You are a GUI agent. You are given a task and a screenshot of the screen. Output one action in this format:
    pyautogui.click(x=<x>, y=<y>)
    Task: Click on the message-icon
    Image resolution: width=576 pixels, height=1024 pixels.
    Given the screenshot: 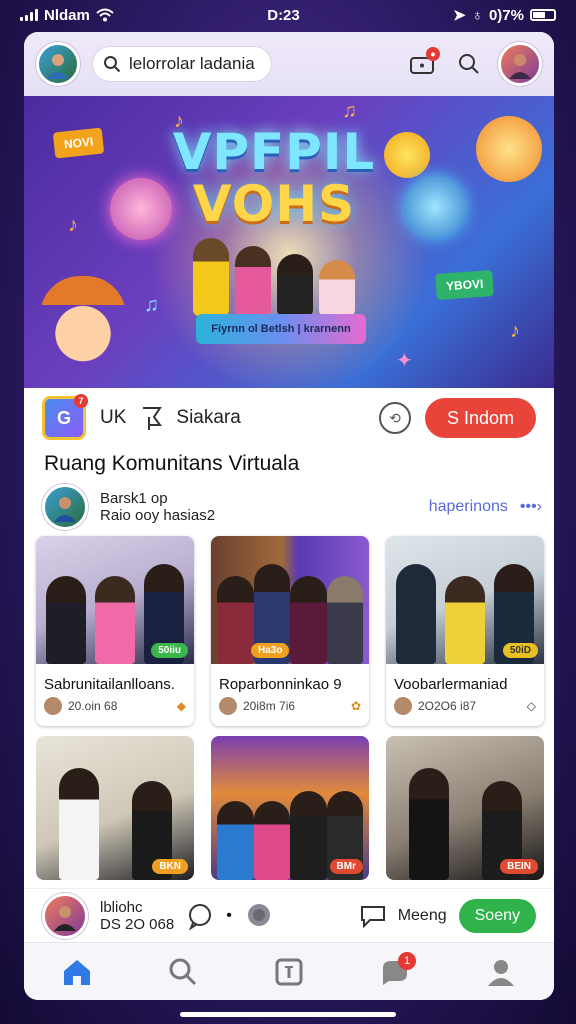 What is the action you would take?
    pyautogui.click(x=373, y=916)
    